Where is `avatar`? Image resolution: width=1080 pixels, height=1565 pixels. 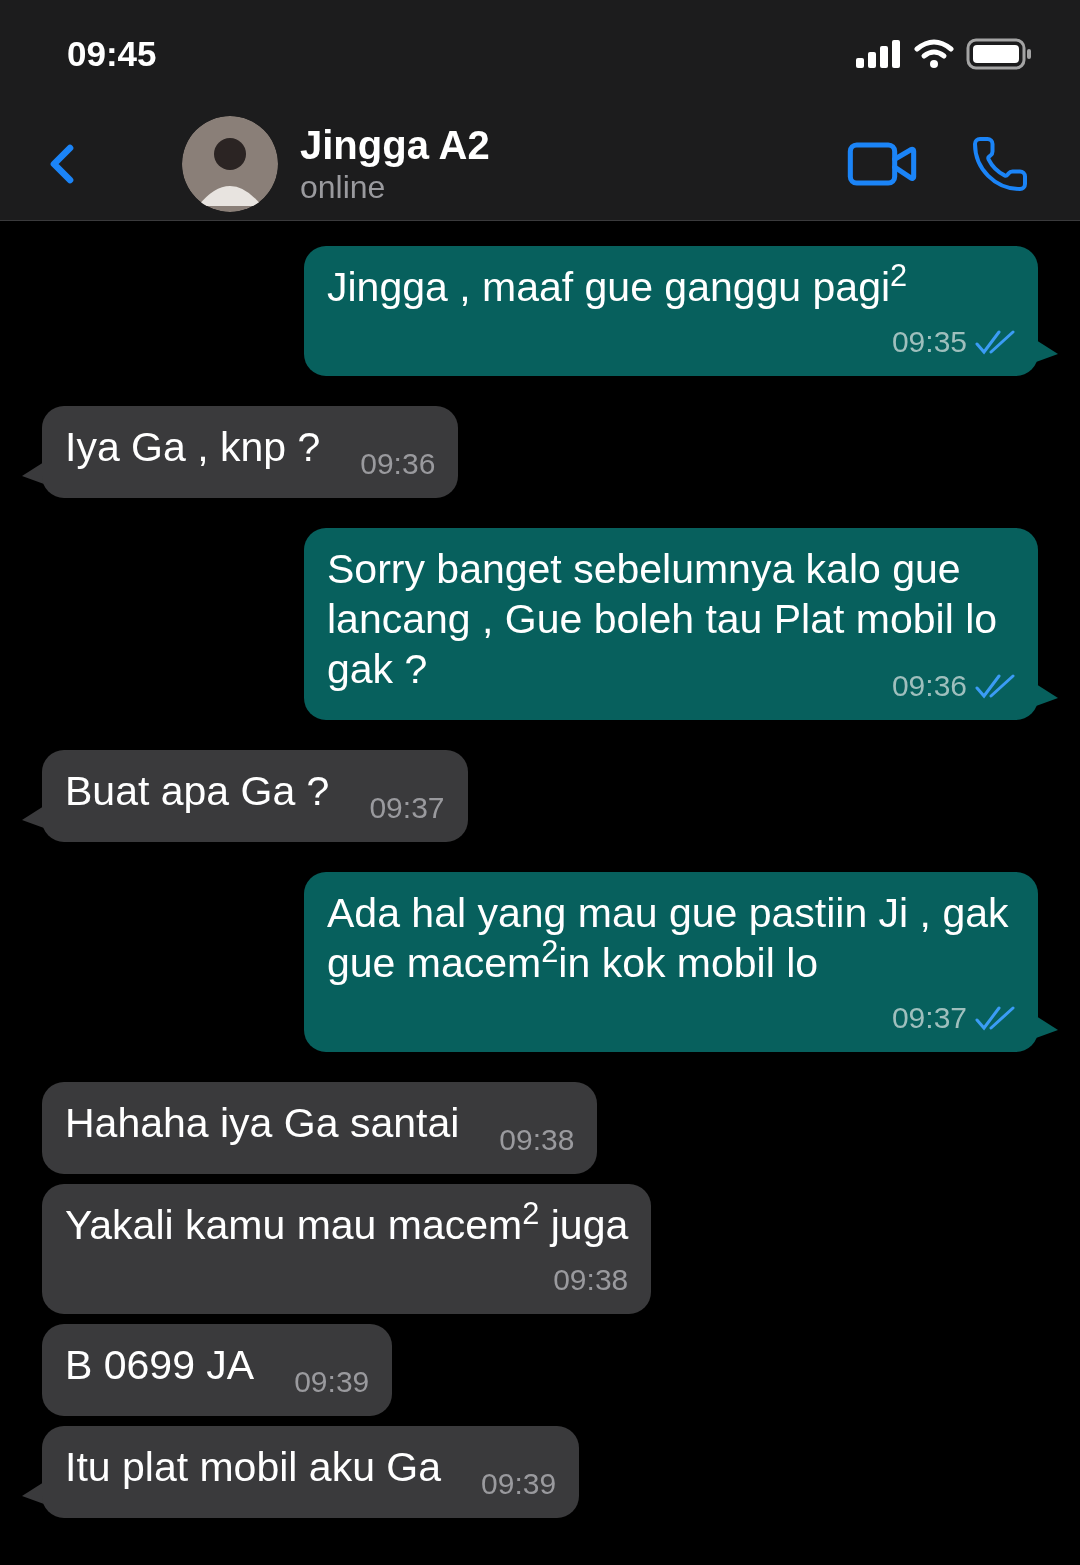 avatar is located at coordinates (230, 164).